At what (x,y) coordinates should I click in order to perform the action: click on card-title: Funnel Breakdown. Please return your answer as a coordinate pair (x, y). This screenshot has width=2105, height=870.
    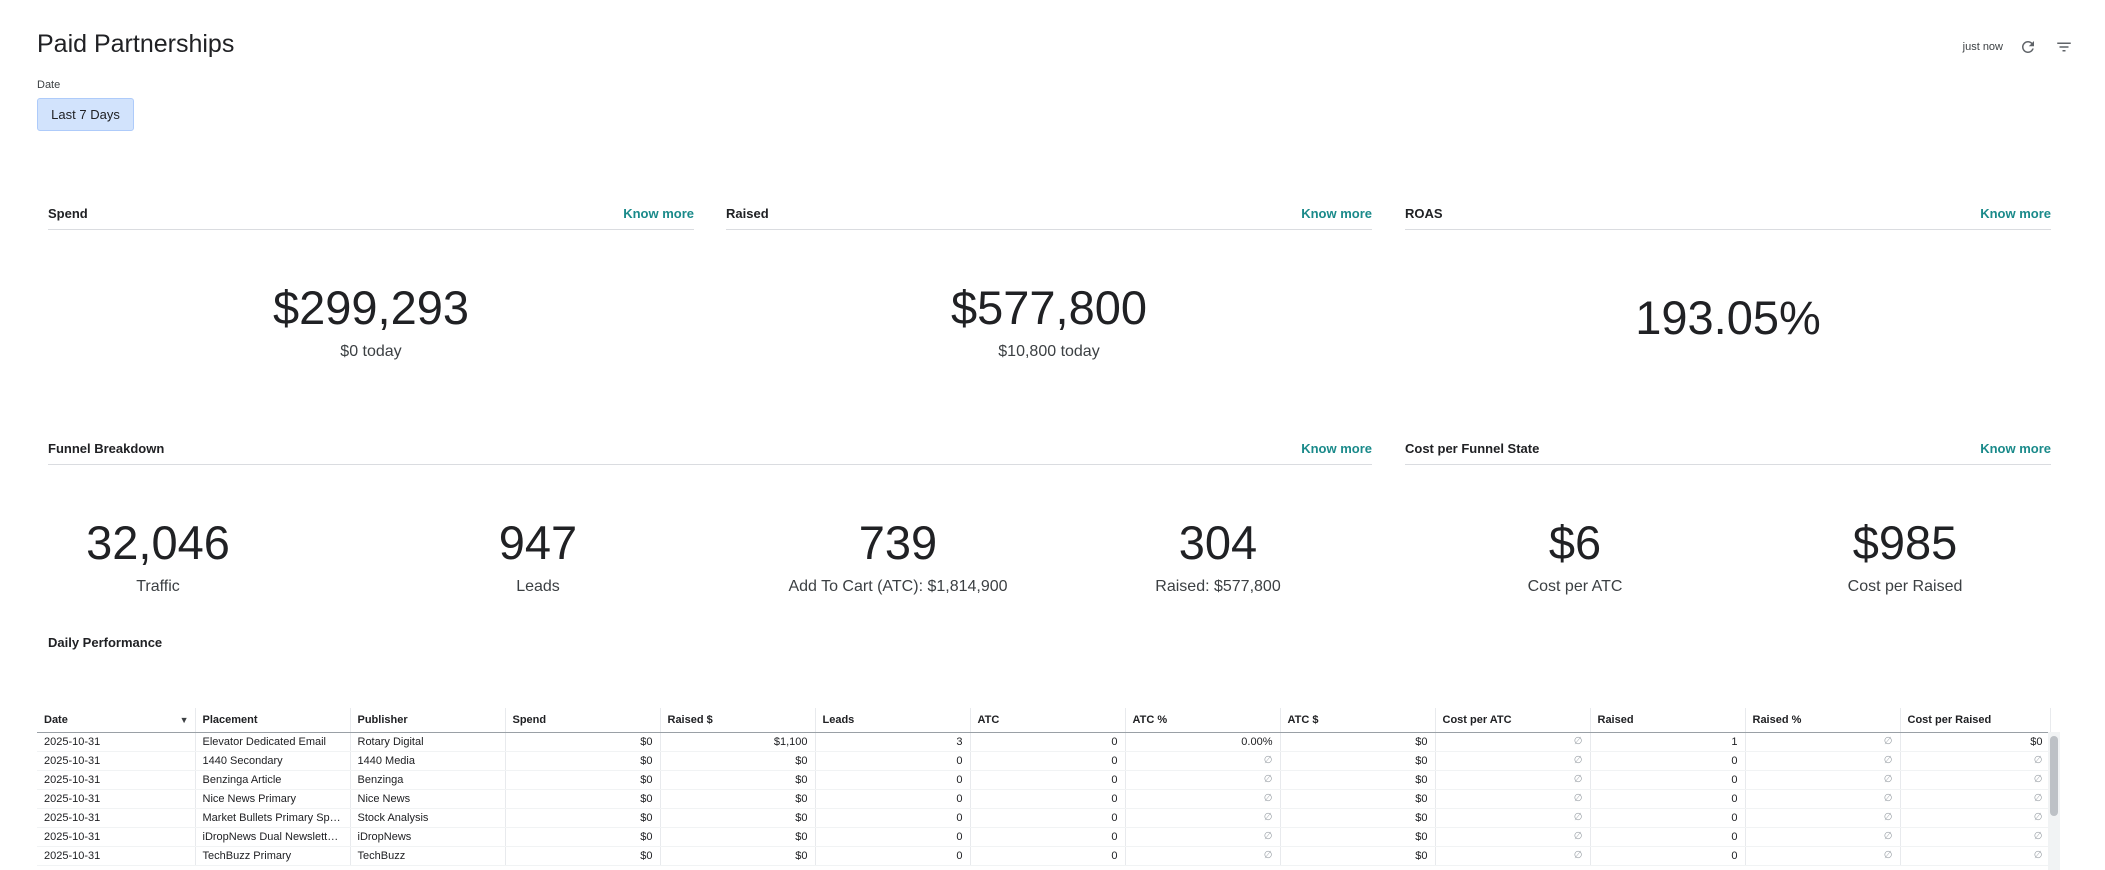
    Looking at the image, I should click on (106, 448).